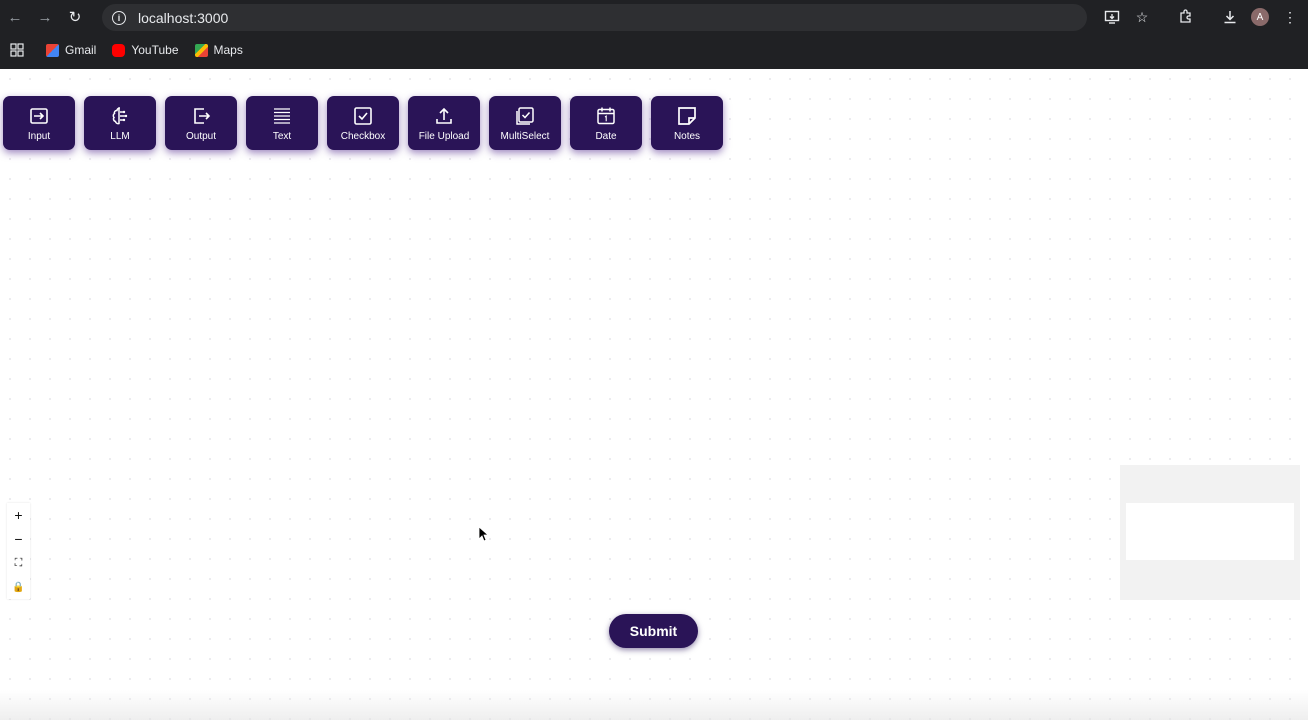  Describe the element at coordinates (687, 136) in the screenshot. I see `node-label: Notes` at that location.